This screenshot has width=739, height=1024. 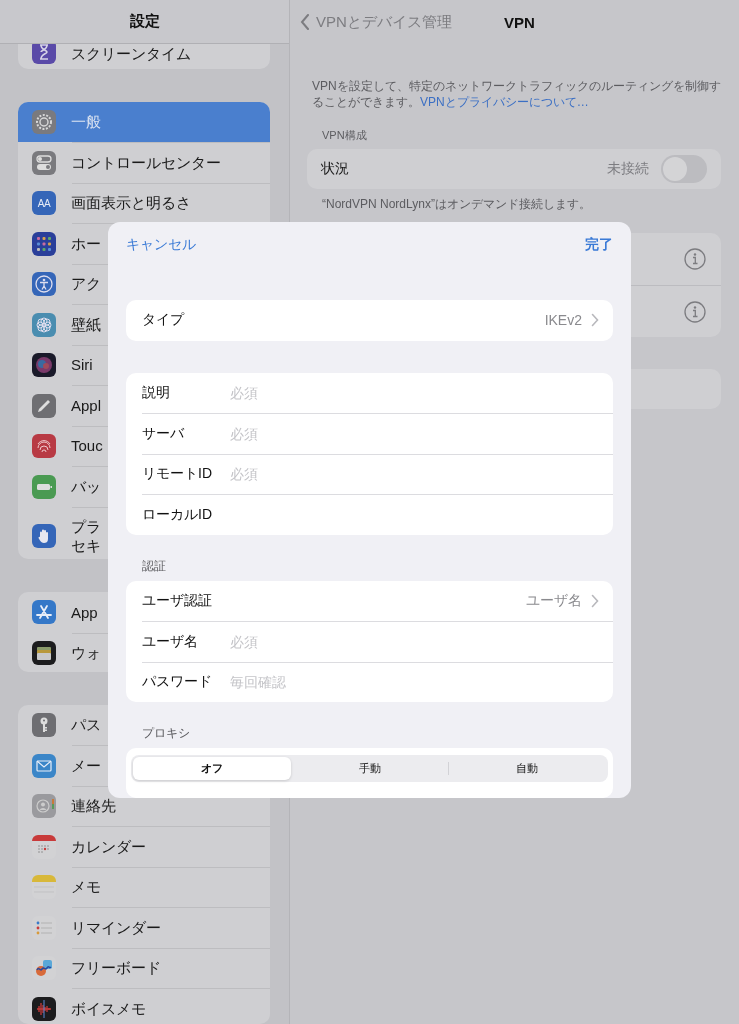 I want to click on field-label: タイプ, so click(x=164, y=320).